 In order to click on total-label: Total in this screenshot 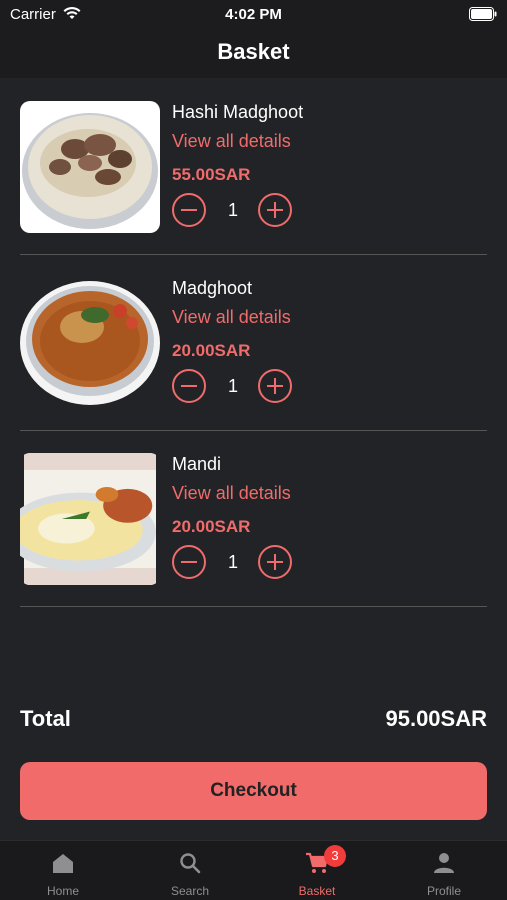, I will do `click(45, 718)`.